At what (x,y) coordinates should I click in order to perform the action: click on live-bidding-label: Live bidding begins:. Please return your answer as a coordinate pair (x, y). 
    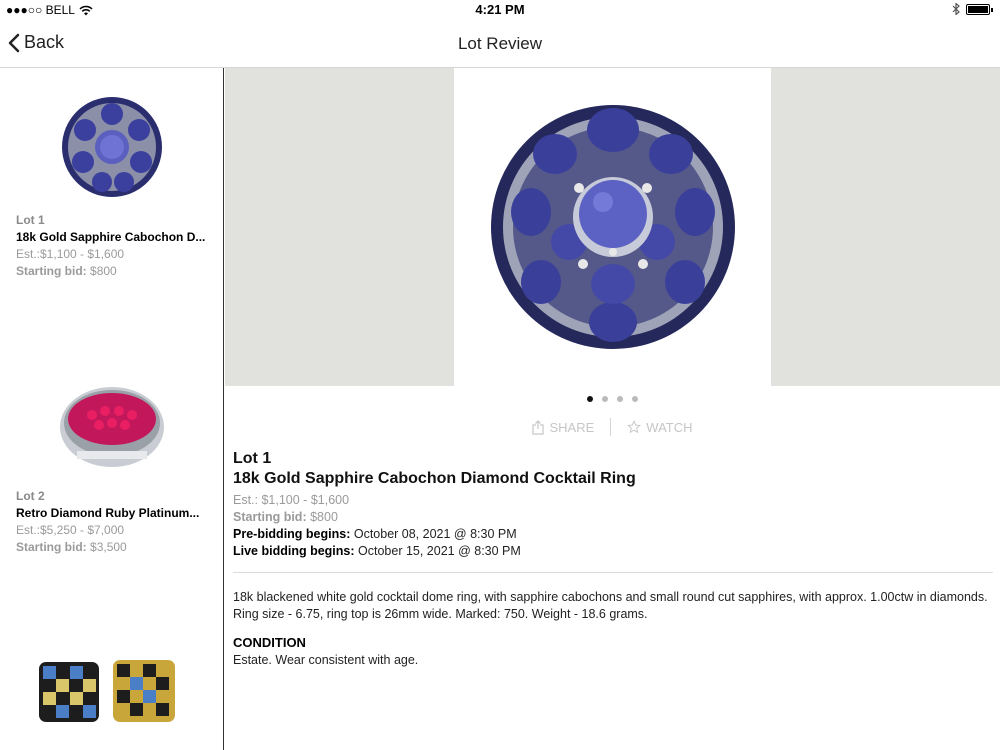
    Looking at the image, I should click on (294, 551).